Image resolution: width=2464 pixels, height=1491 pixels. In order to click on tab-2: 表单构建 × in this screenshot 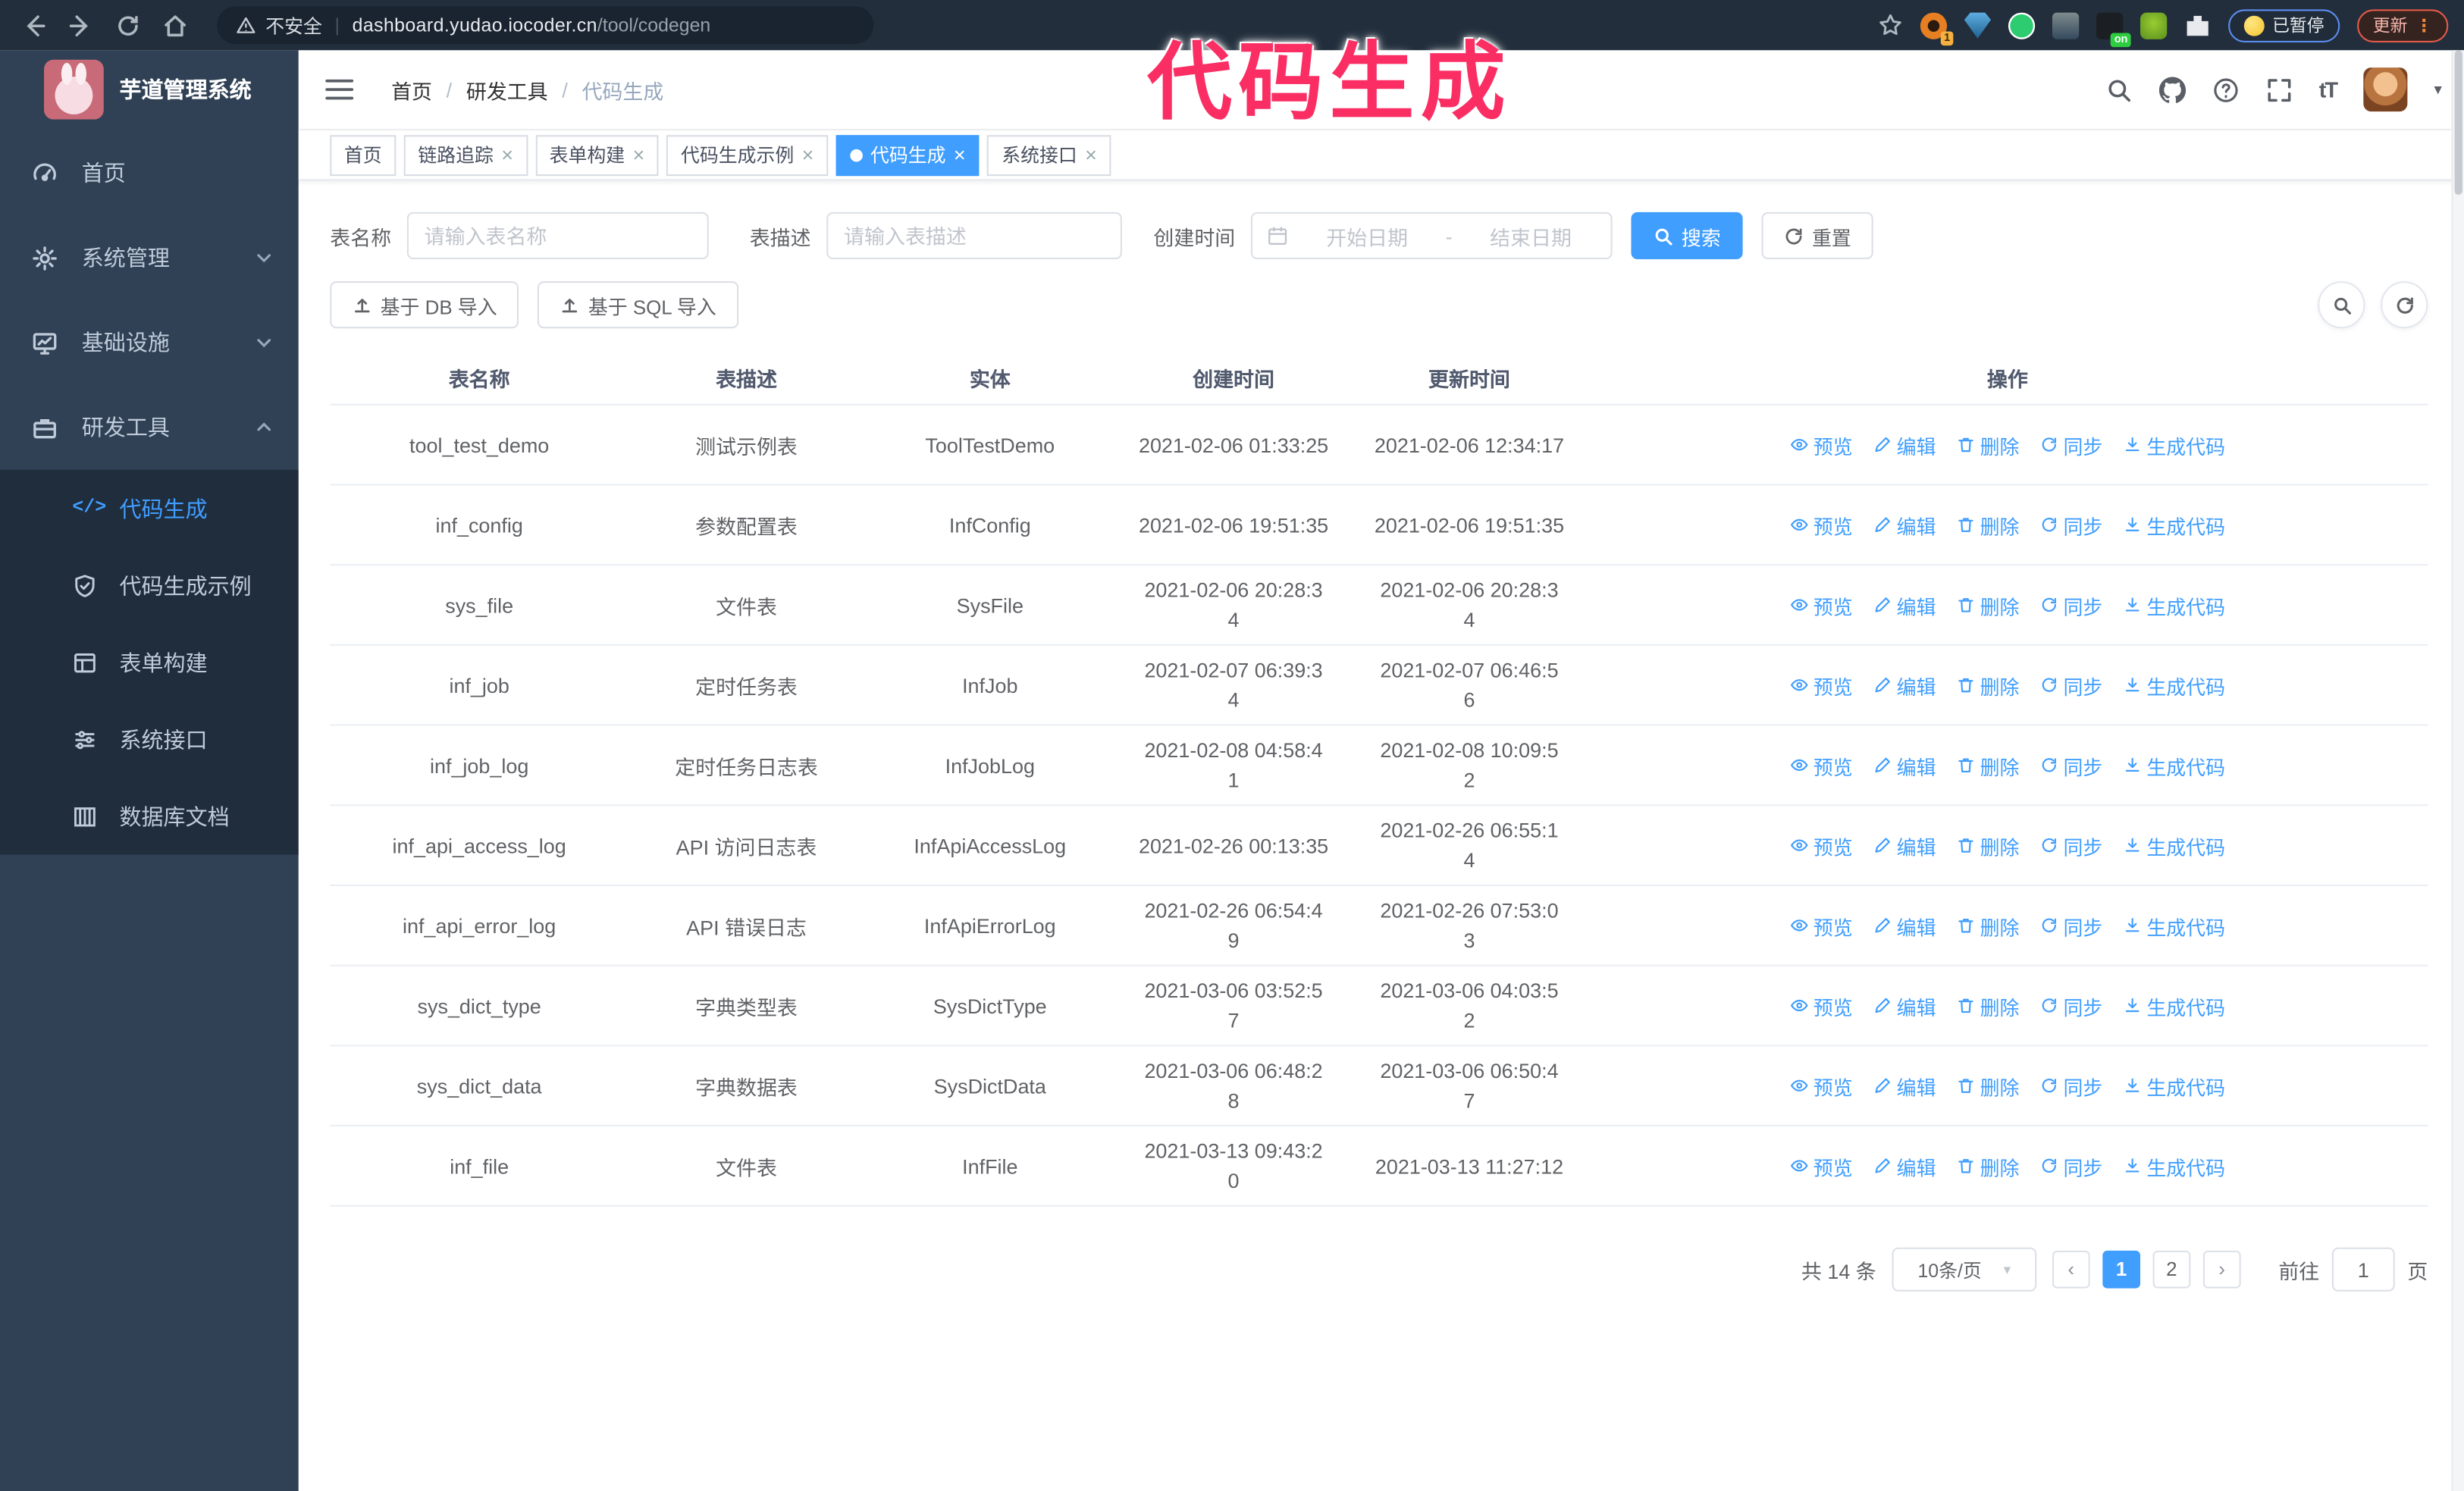, I will do `click(597, 155)`.